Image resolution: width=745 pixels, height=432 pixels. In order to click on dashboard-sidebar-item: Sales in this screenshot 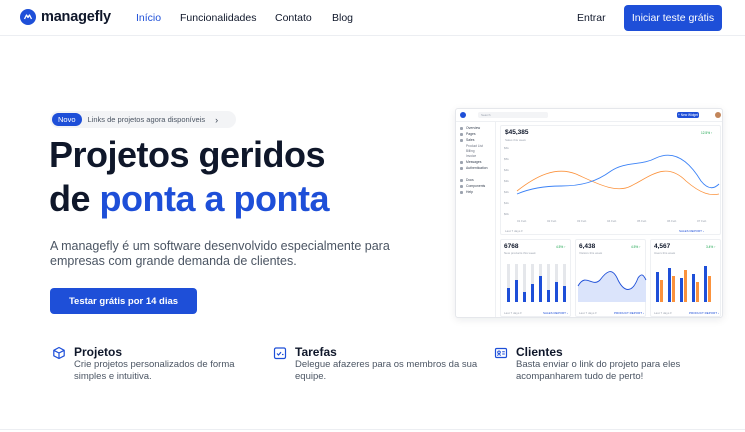, I will do `click(467, 140)`.